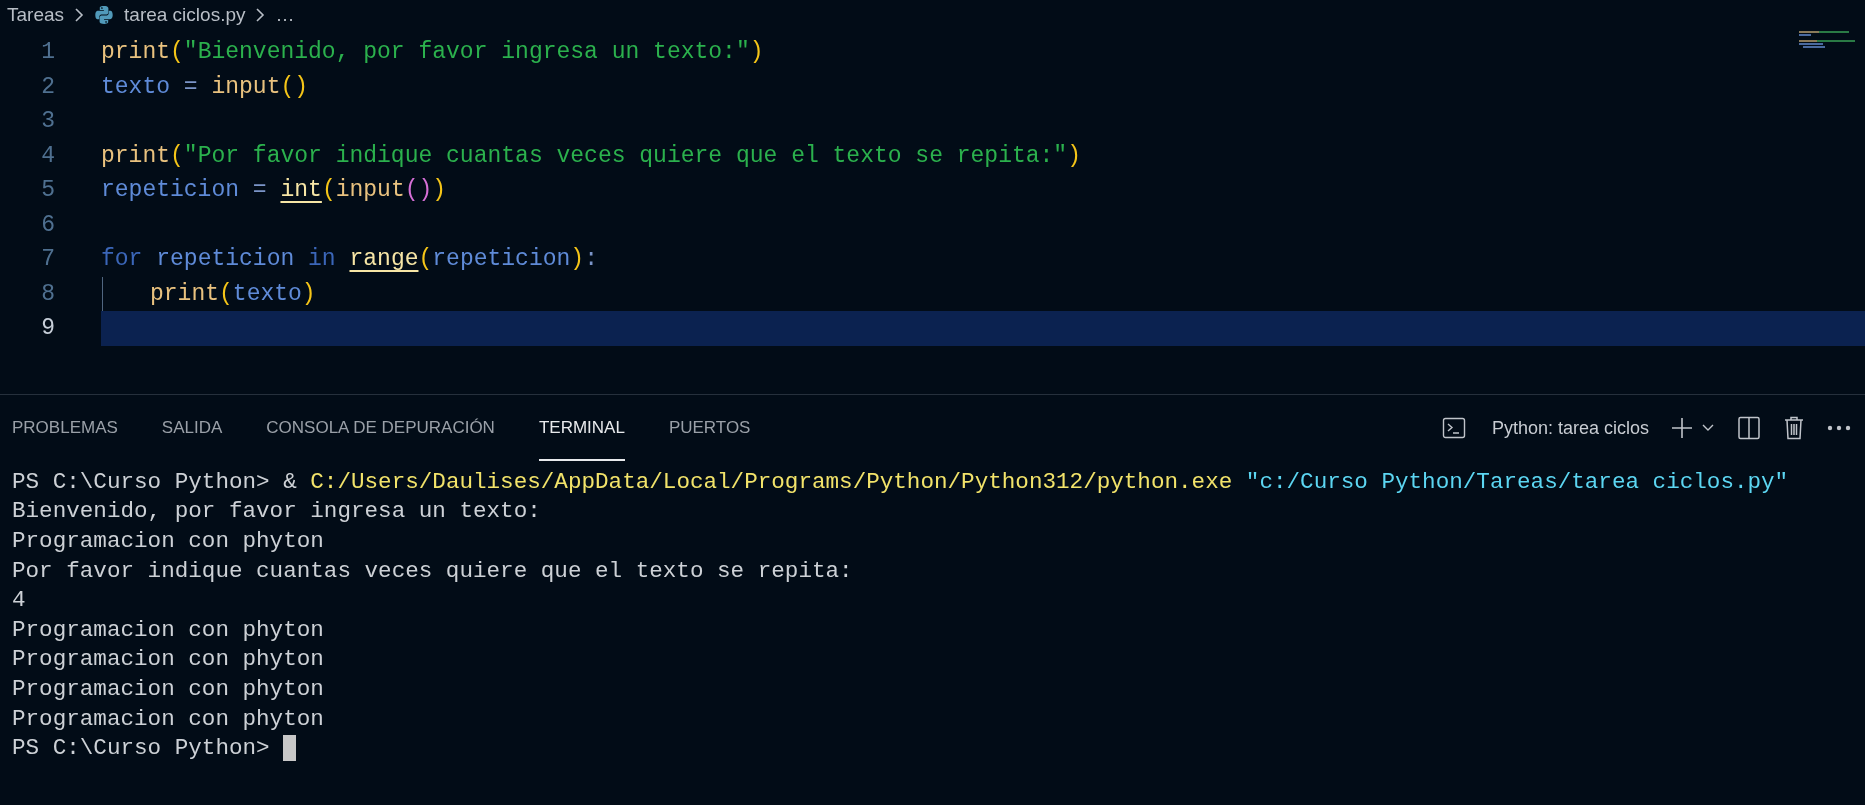  What do you see at coordinates (581, 428) in the screenshot?
I see `panel-tab: TERMINAL` at bounding box center [581, 428].